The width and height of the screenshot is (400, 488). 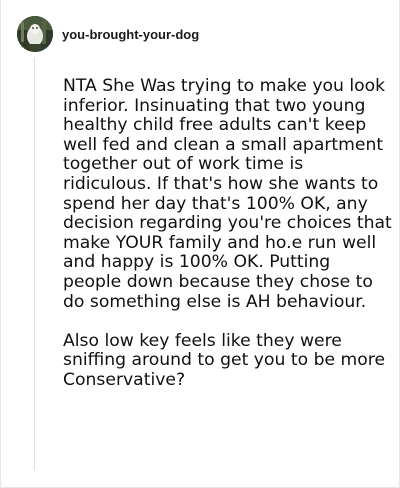 I want to click on avatar, so click(x=35, y=34).